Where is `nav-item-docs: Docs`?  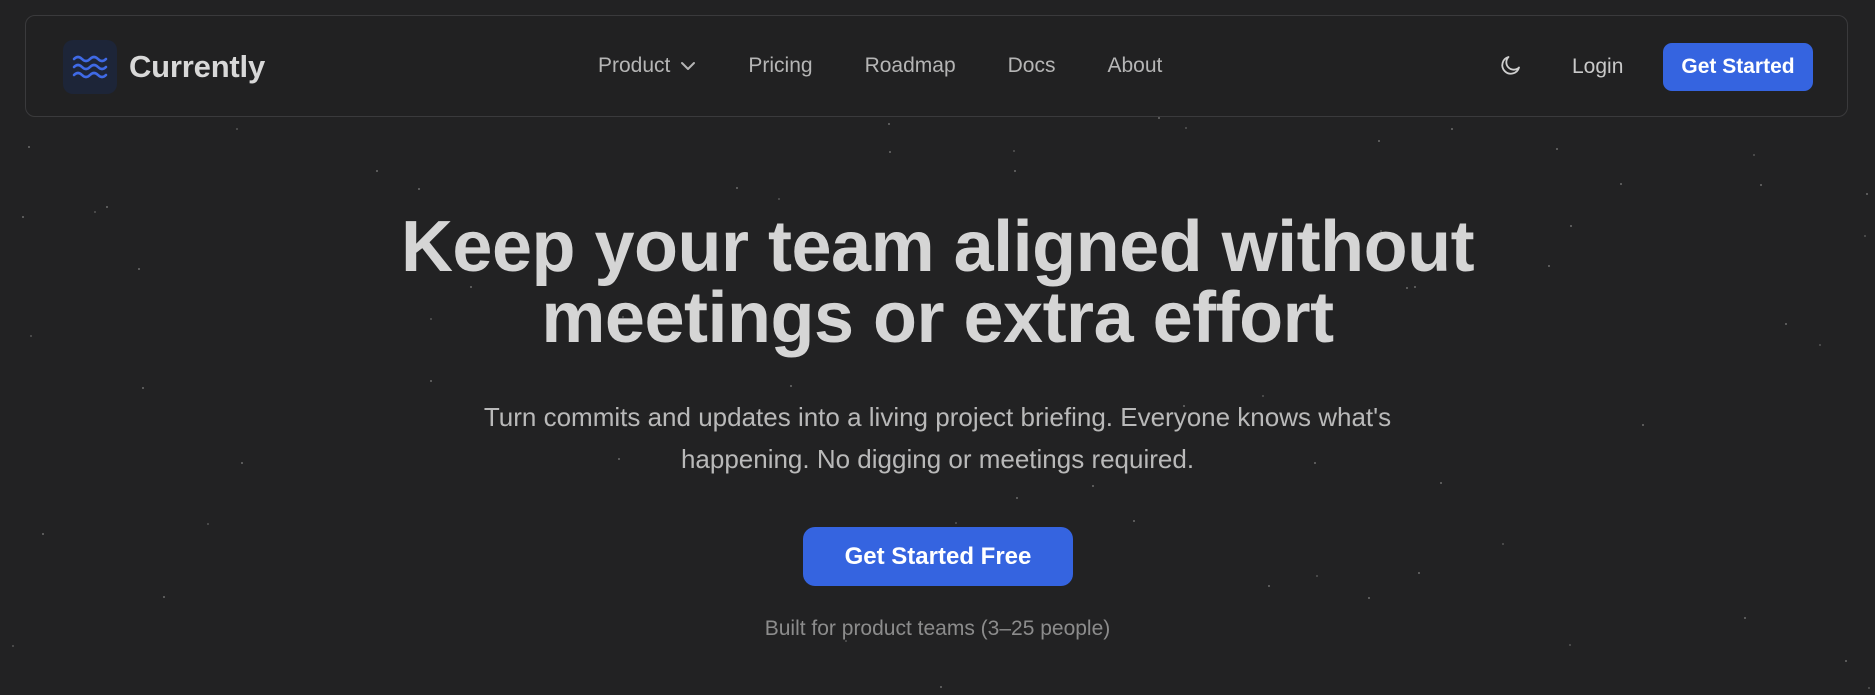 nav-item-docs: Docs is located at coordinates (1032, 66).